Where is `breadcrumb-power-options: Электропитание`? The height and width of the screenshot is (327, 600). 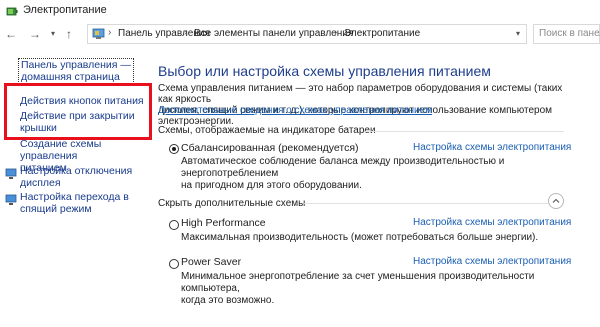
breadcrumb-power-options: Электропитание is located at coordinates (382, 33).